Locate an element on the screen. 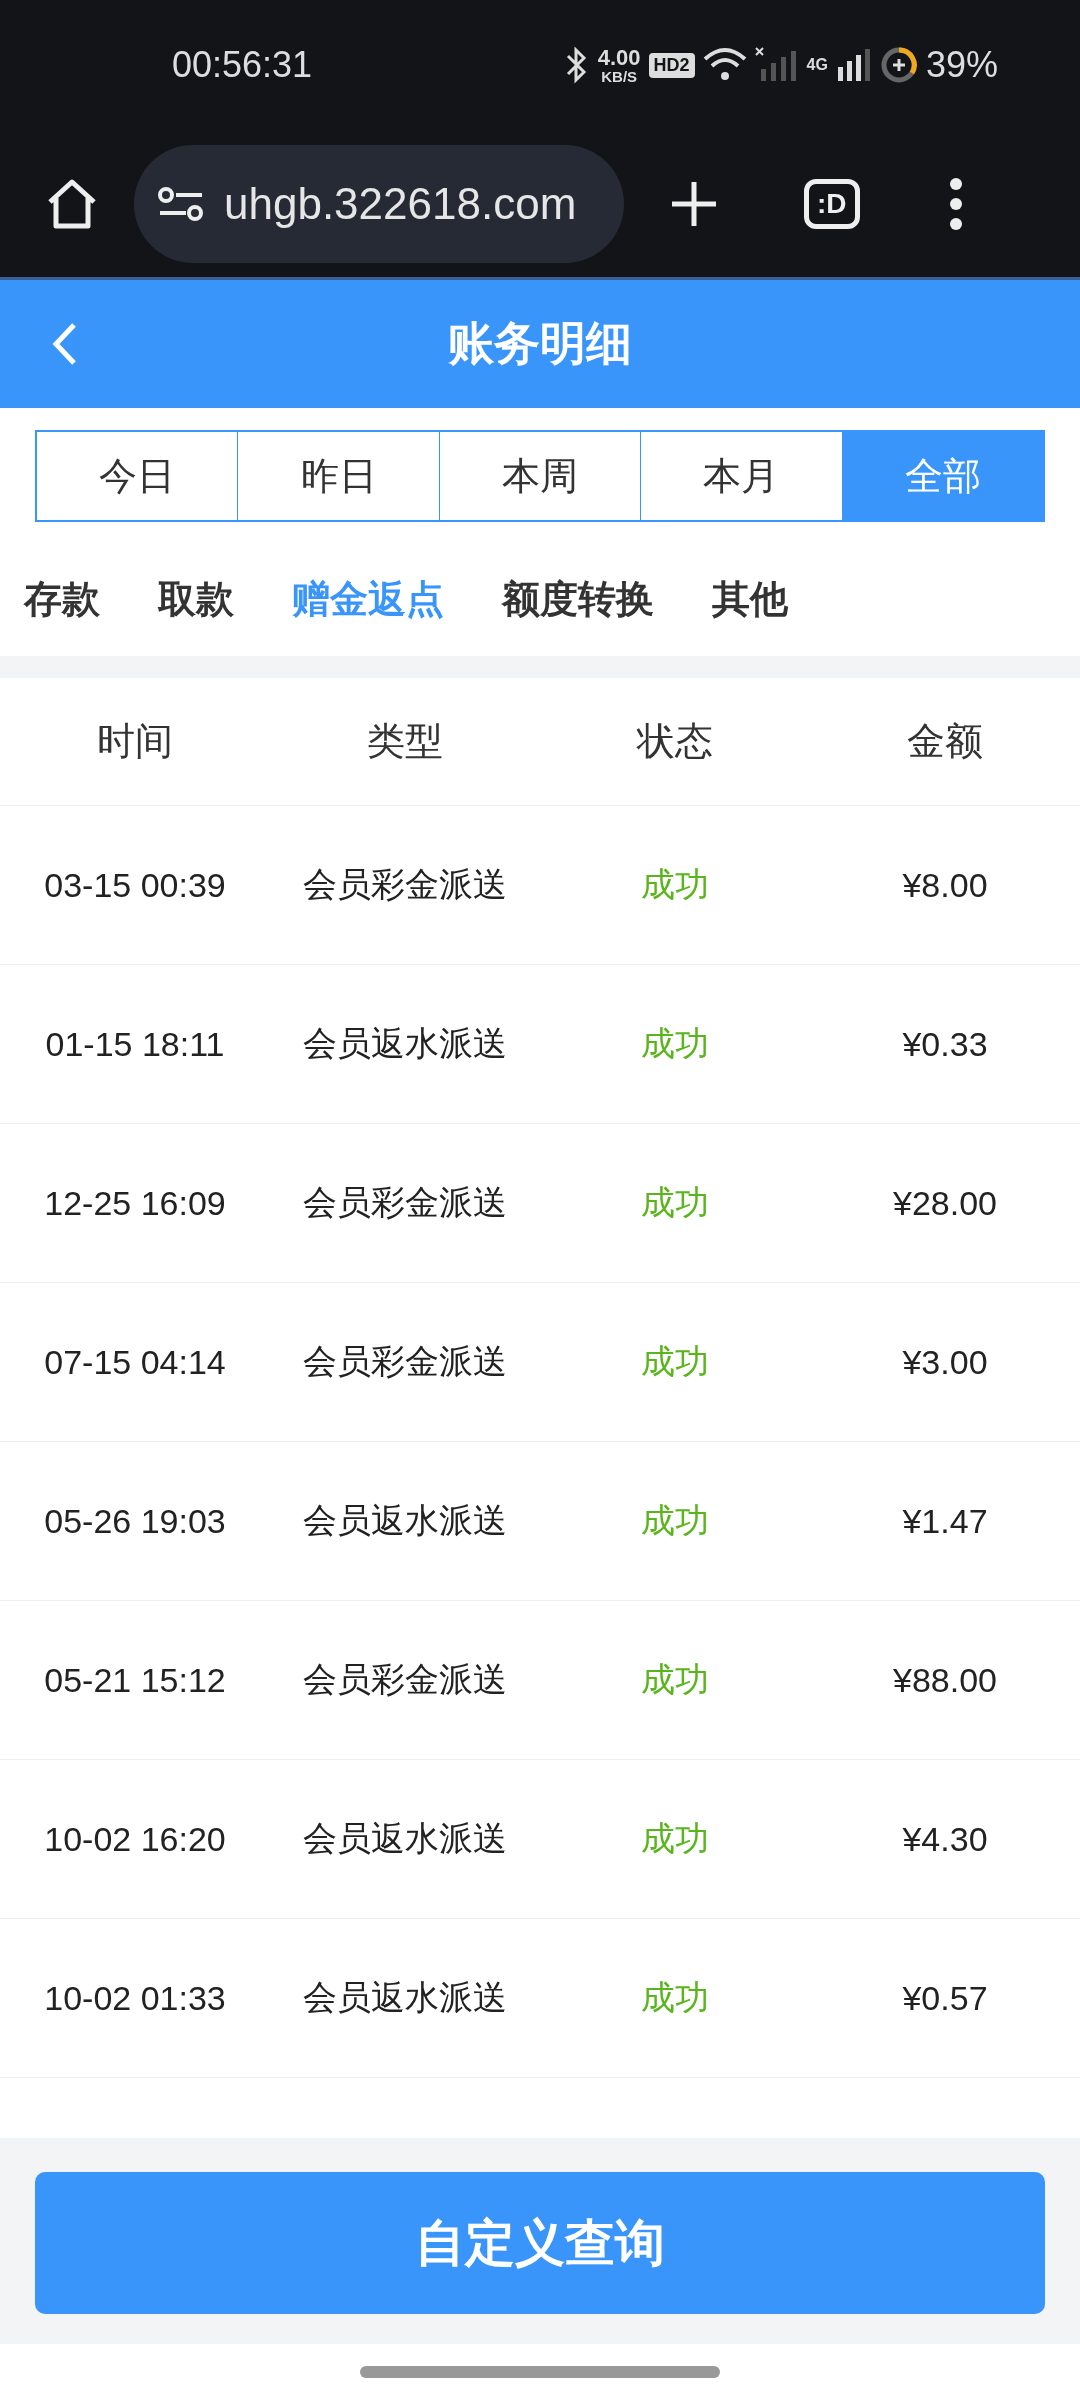 The image size is (1080, 2400). column-header: 时间 is located at coordinates (135, 741).